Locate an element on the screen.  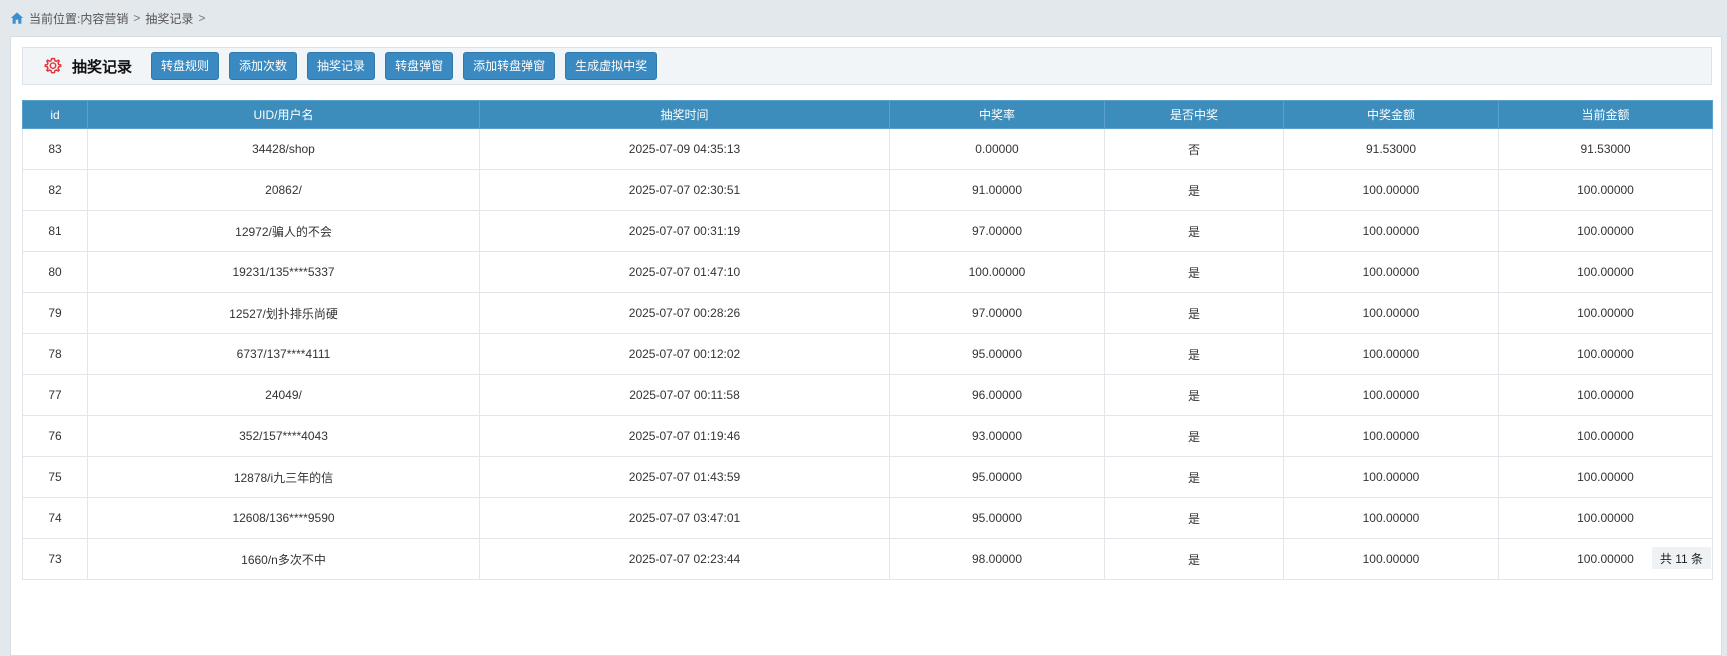
cell-win-rate: 98.00000 is located at coordinates (997, 559).